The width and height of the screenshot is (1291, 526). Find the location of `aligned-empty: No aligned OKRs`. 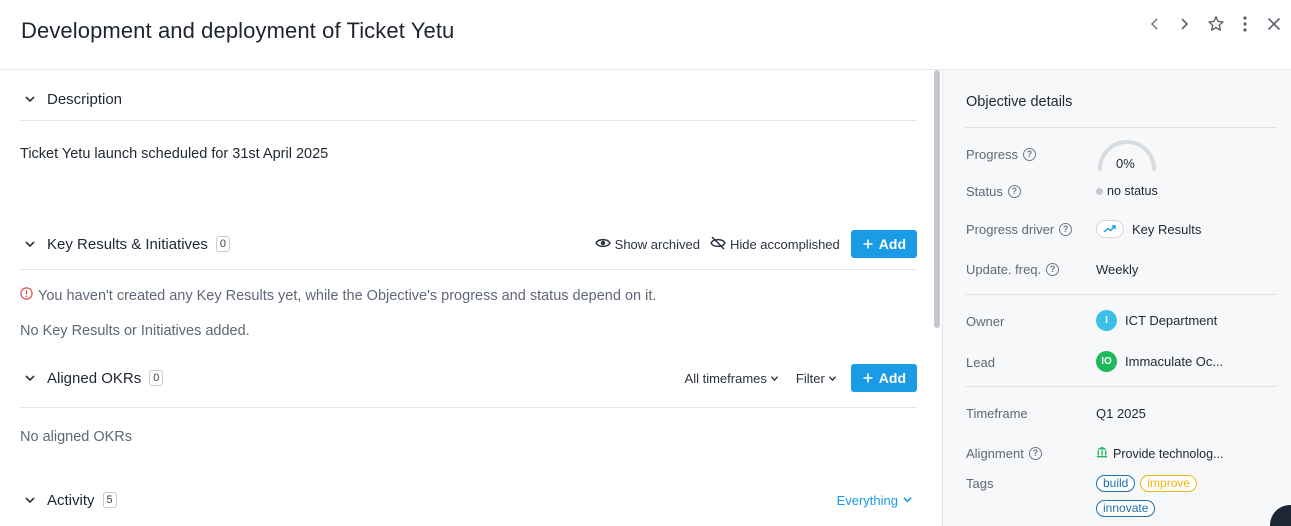

aligned-empty: No aligned OKRs is located at coordinates (76, 437).